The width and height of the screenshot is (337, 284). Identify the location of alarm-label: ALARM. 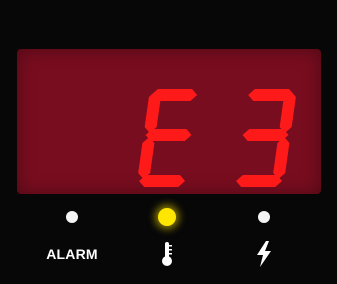
(72, 254).